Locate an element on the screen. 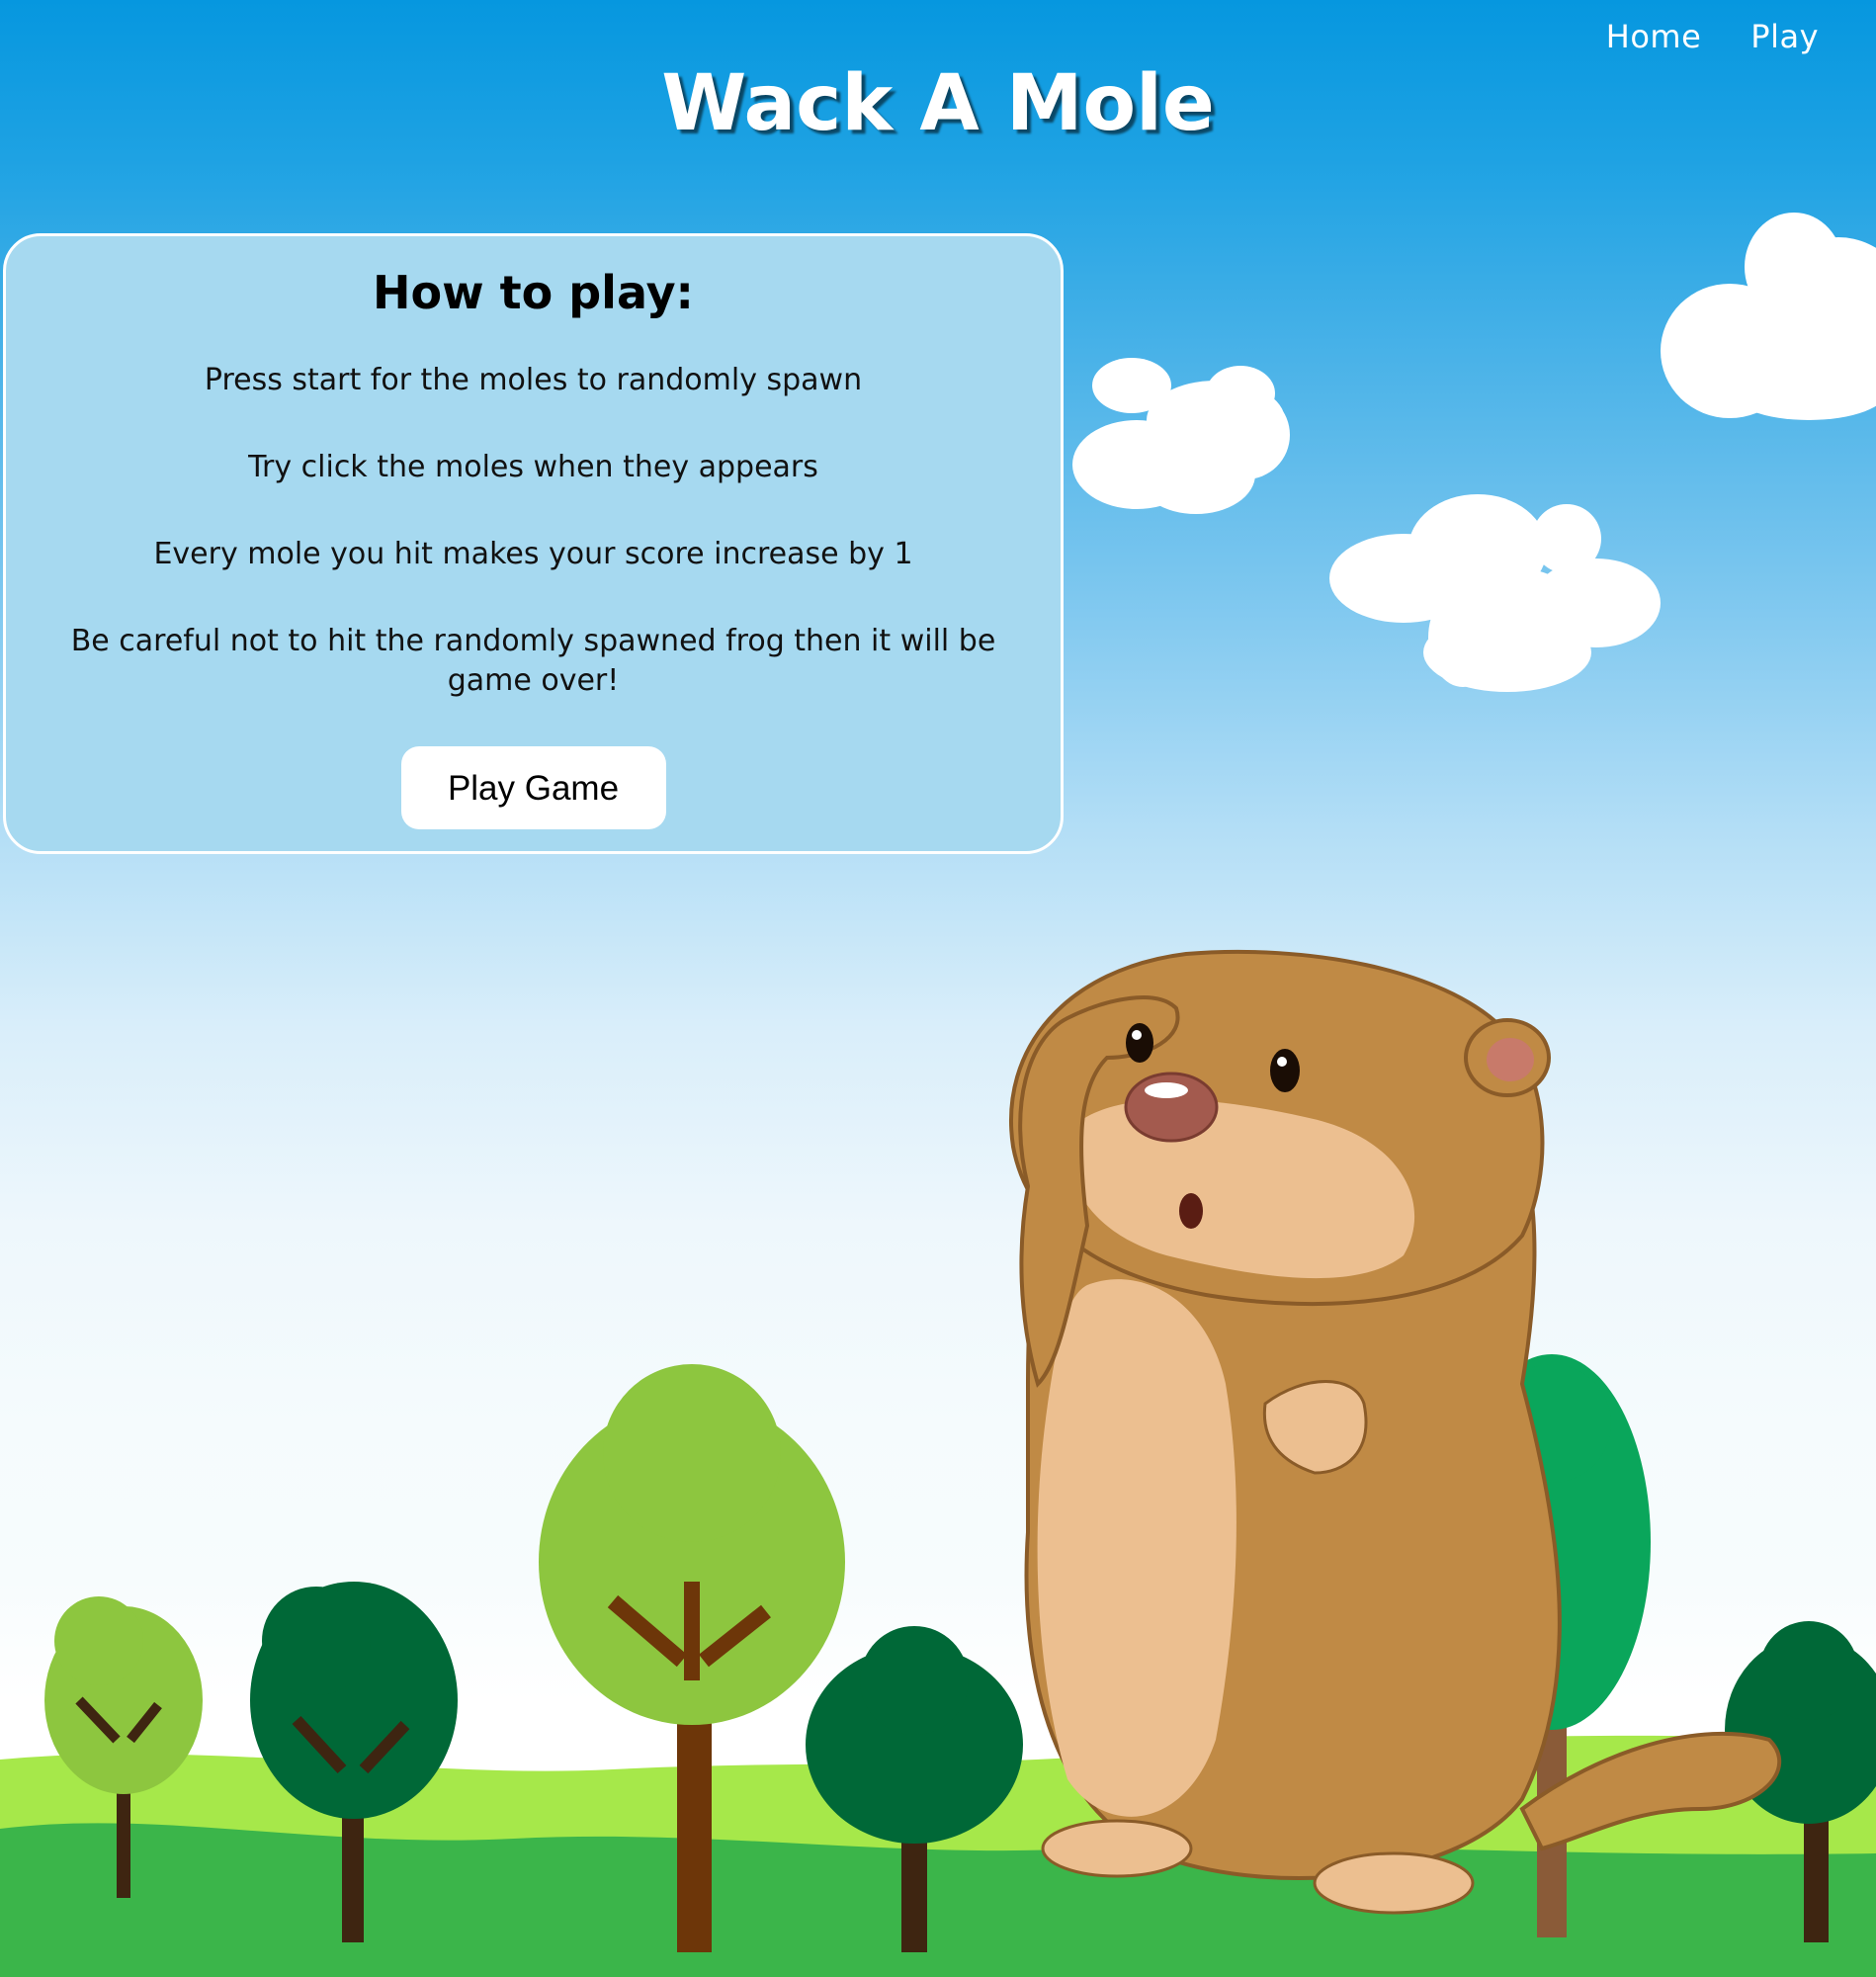 The image size is (1876, 1977). top-nav: Home Play is located at coordinates (1712, 36).